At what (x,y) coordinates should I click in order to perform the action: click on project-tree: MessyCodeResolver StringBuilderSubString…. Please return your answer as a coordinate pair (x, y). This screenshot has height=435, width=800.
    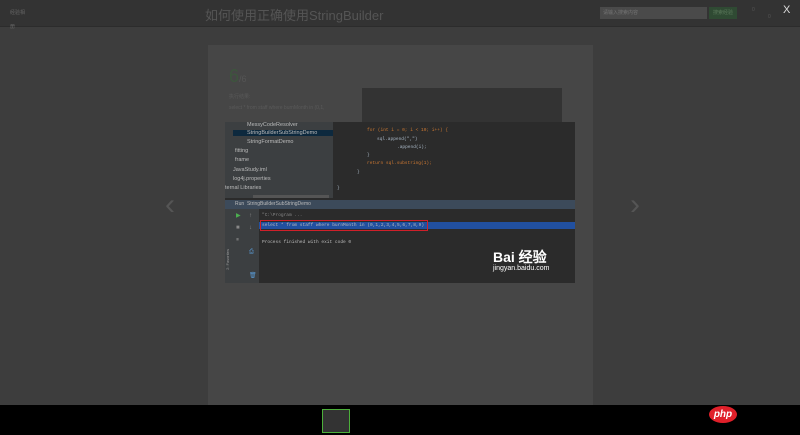
    Looking at the image, I should click on (279, 160).